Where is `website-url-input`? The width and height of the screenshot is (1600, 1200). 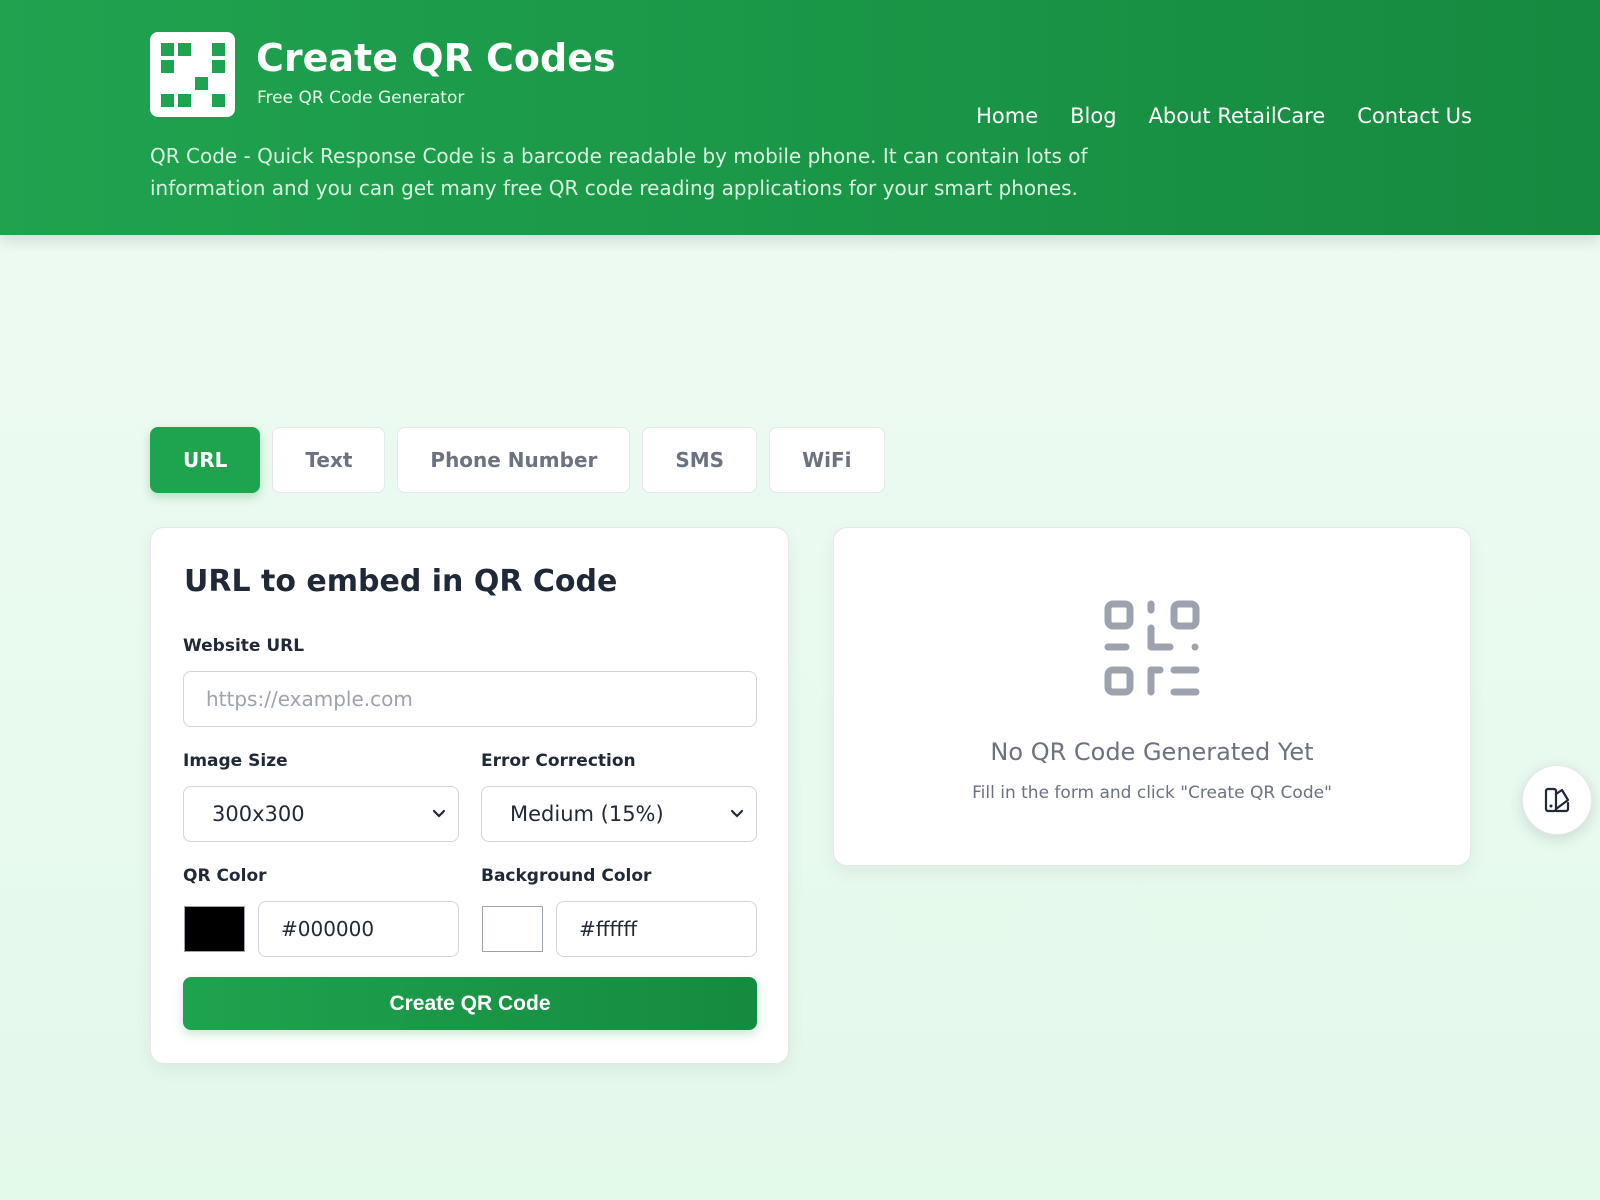
website-url-input is located at coordinates (470, 699).